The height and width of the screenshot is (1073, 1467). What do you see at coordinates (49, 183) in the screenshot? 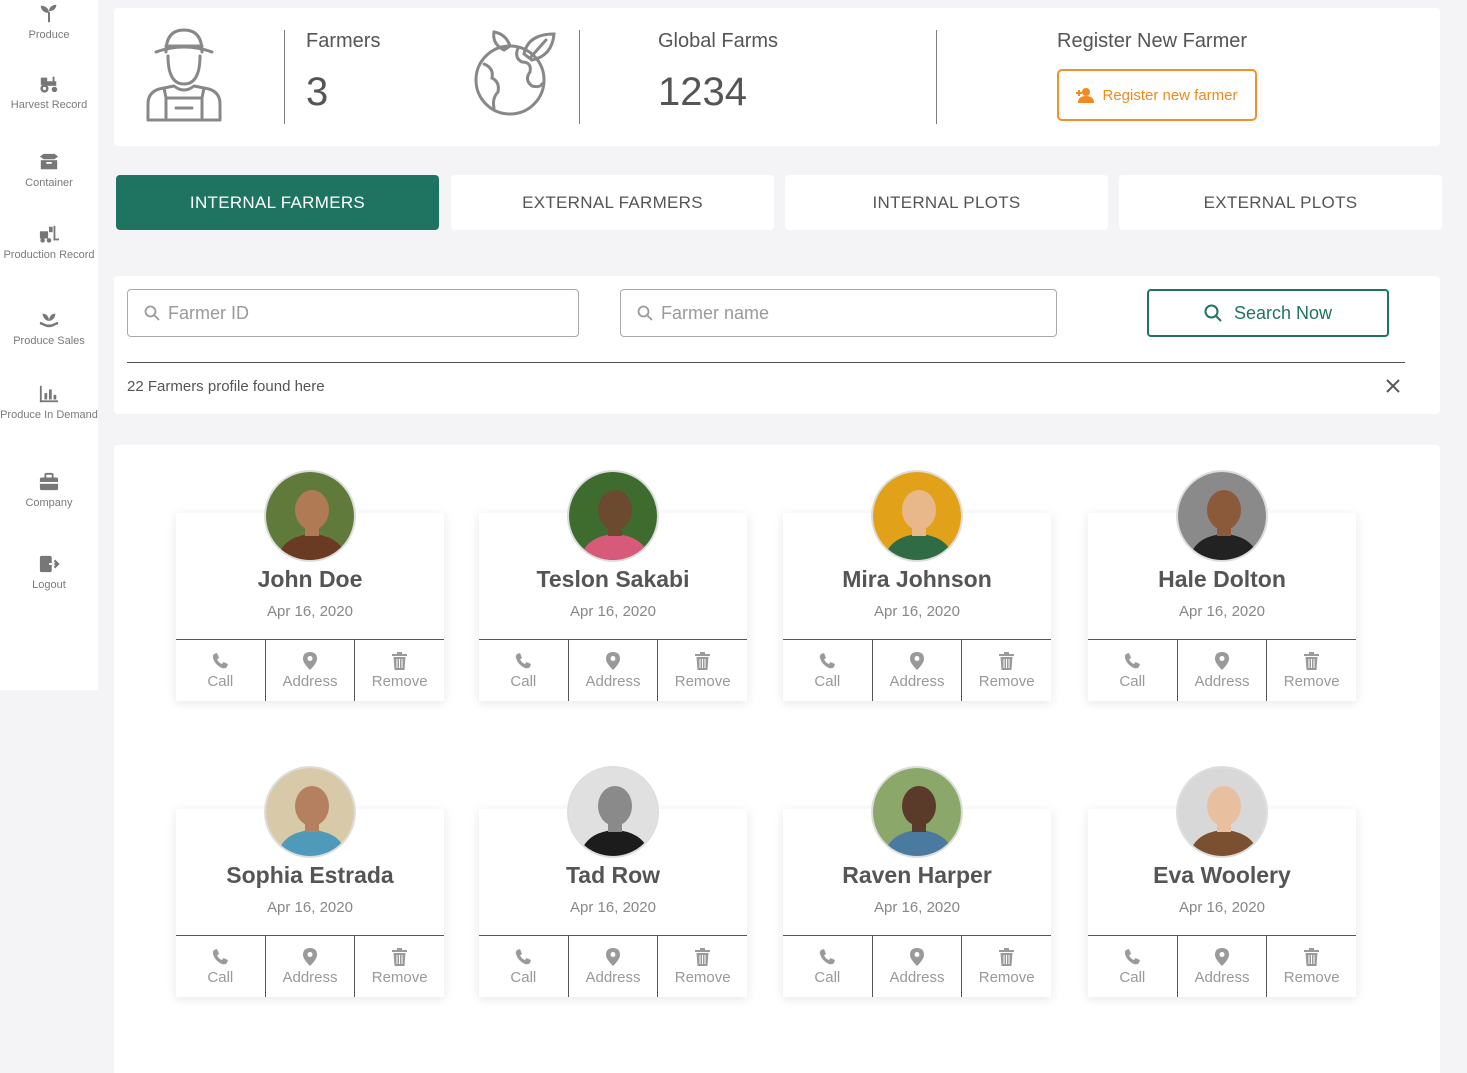
I see `sidebar-item-label: Container` at bounding box center [49, 183].